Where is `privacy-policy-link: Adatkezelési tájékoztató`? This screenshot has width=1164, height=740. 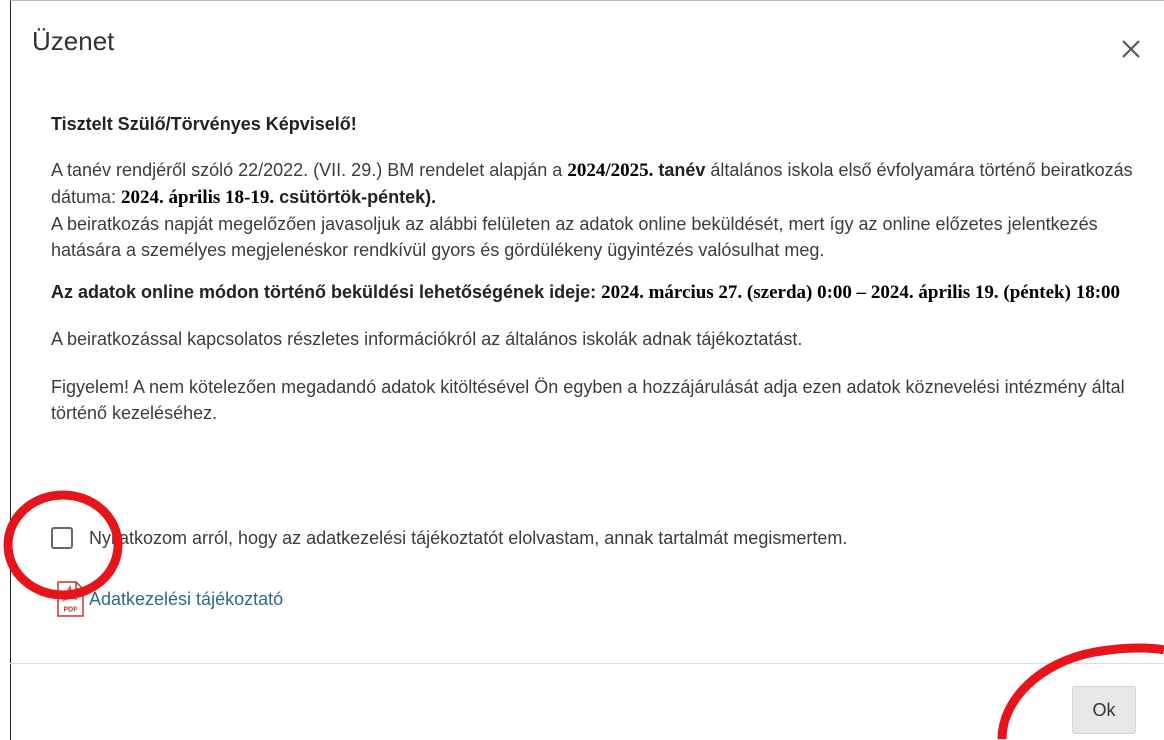 privacy-policy-link: Adatkezelési tájékoztató is located at coordinates (186, 599).